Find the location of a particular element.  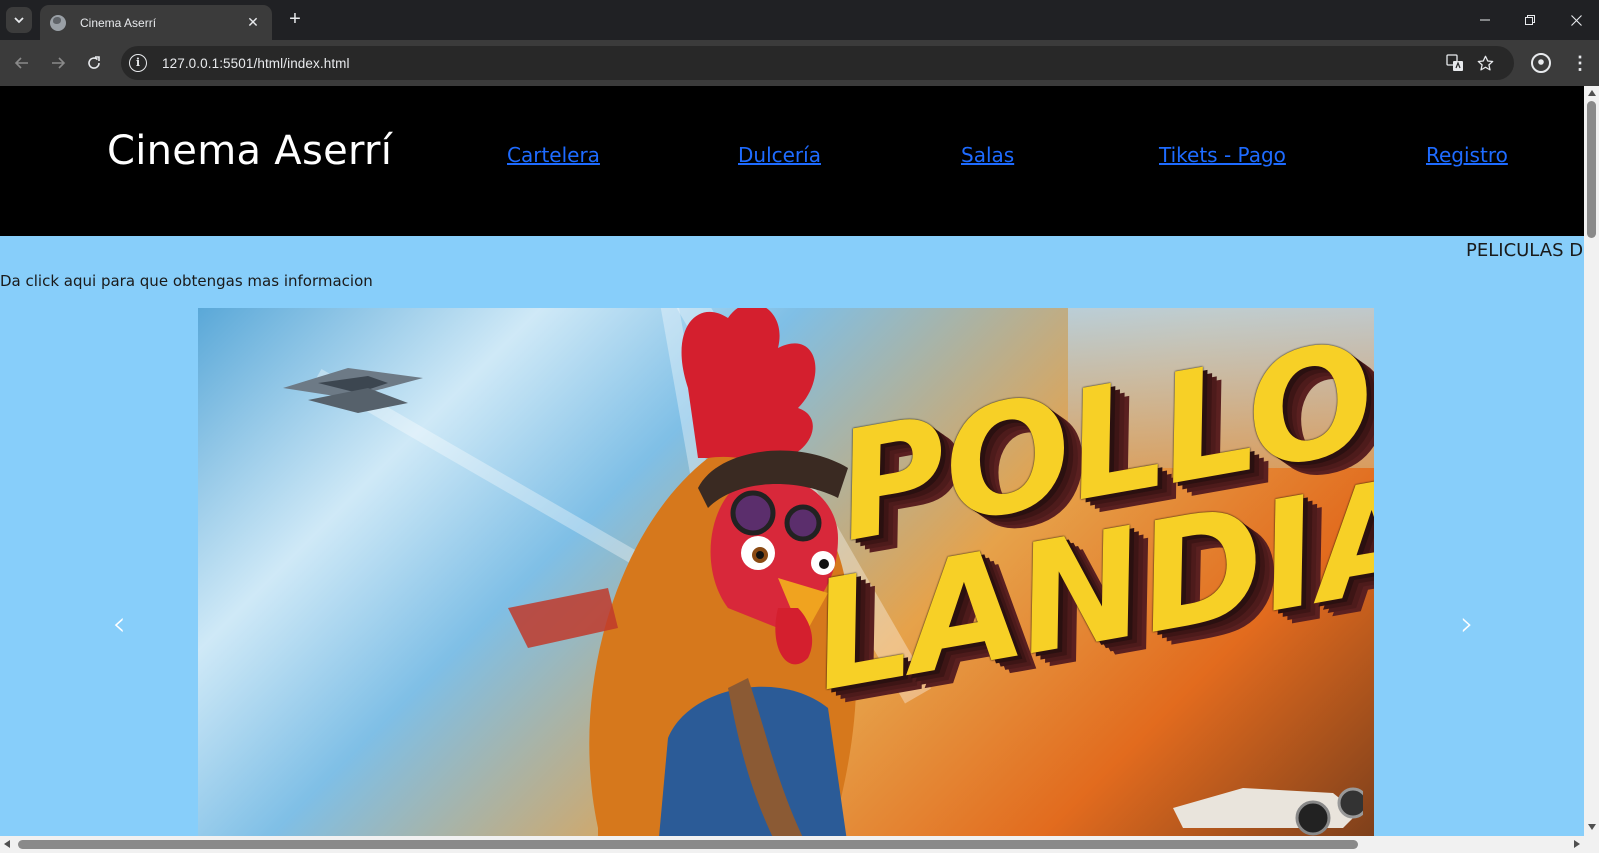

carousel-next-button: › is located at coordinates (1467, 624).